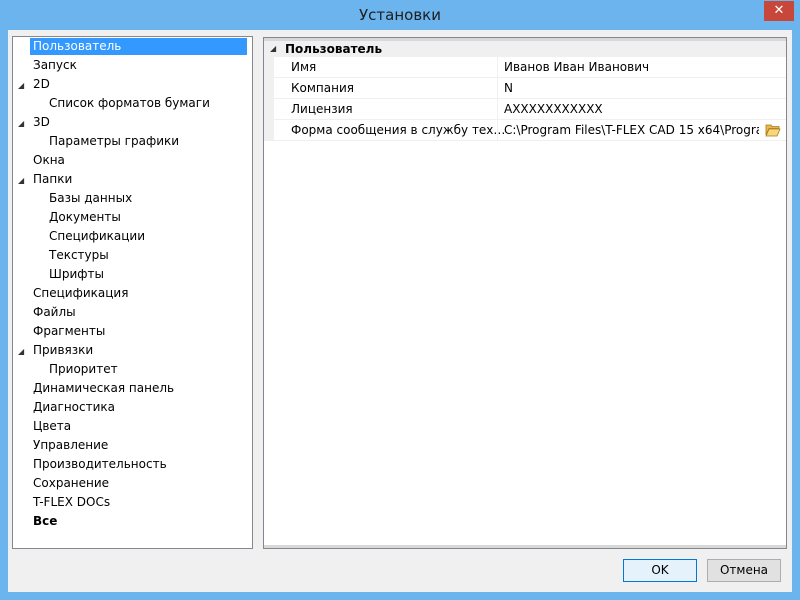 This screenshot has height=600, width=800. What do you see at coordinates (129, 103) in the screenshot?
I see `tree-item: Список форматов бумаги` at bounding box center [129, 103].